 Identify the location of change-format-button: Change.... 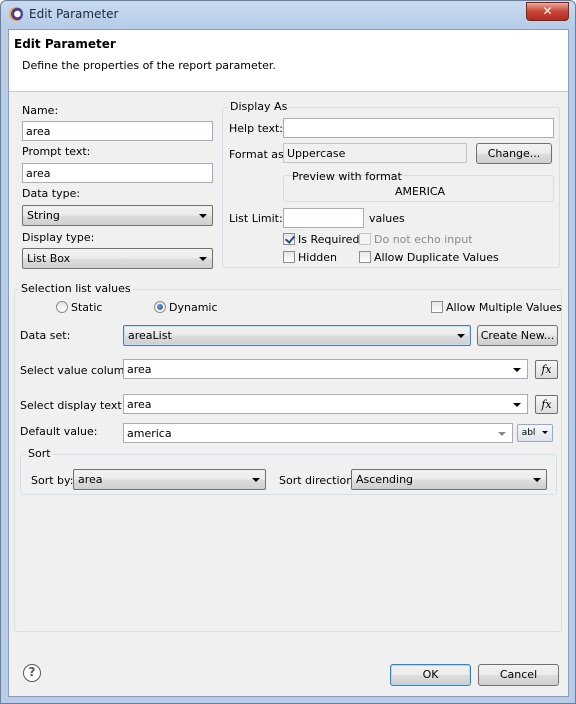
(514, 153).